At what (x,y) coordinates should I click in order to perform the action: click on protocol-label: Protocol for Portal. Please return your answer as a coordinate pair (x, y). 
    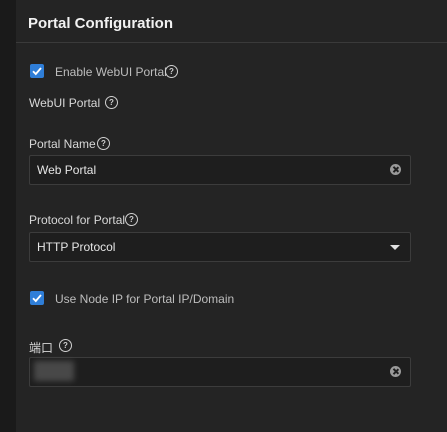
    Looking at the image, I should click on (77, 220).